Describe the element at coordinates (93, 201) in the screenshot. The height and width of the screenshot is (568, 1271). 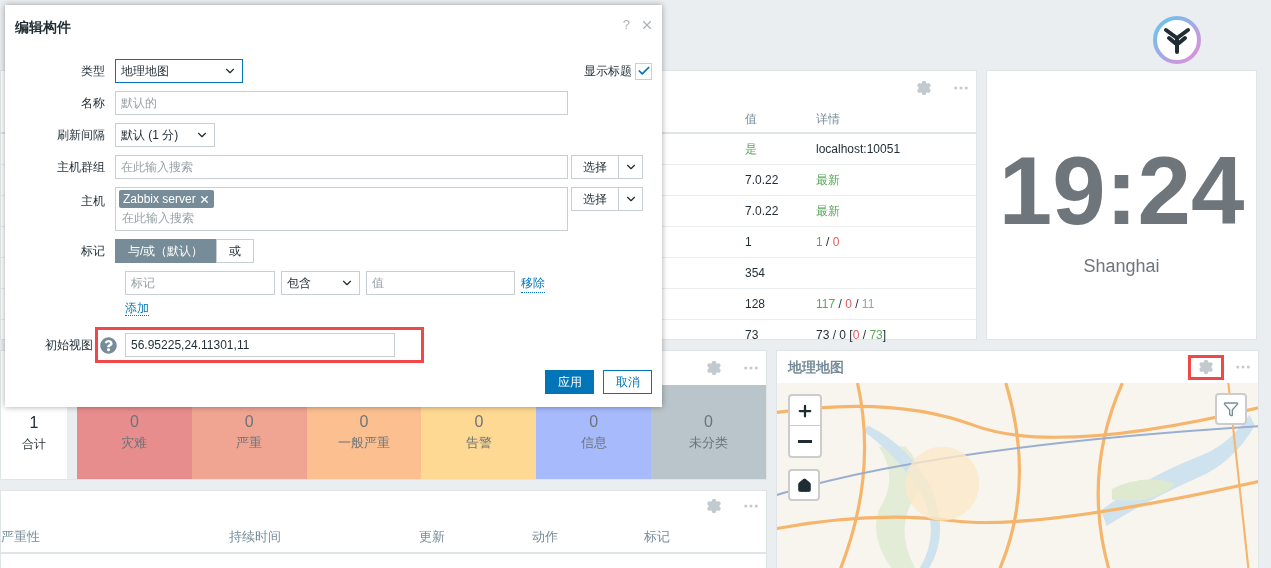
I see `field-label: 主机` at that location.